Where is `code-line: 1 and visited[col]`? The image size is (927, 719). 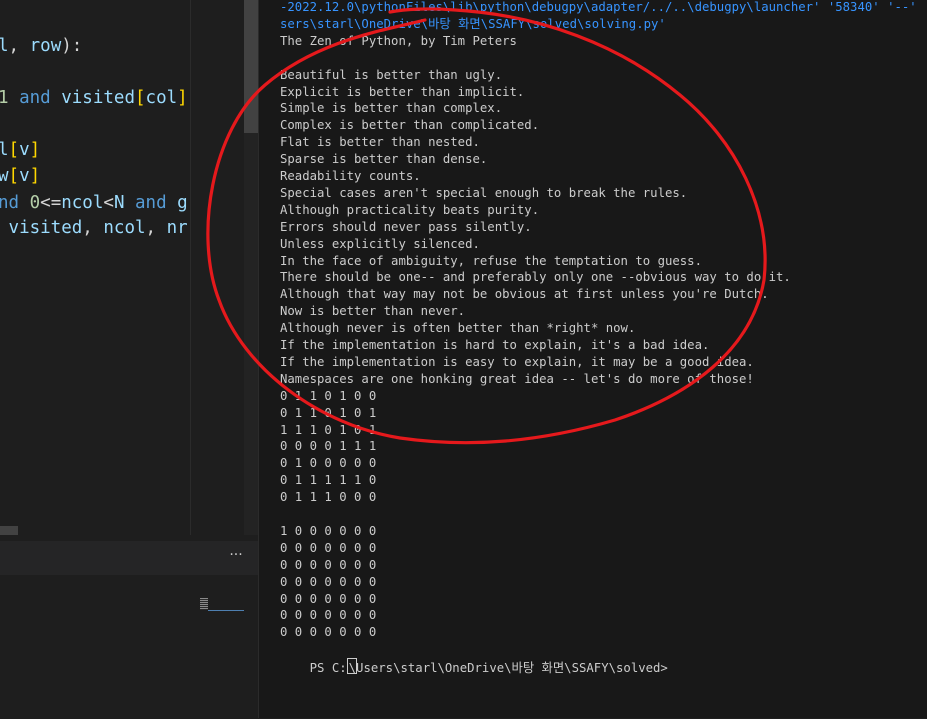
code-line: 1 and visited[col] is located at coordinates (94, 98).